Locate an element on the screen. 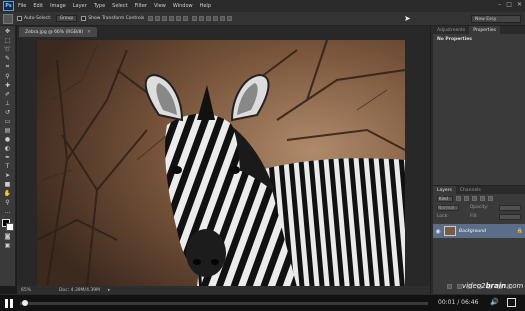  visibility-eye-icon: ◉ is located at coordinates (438, 231).